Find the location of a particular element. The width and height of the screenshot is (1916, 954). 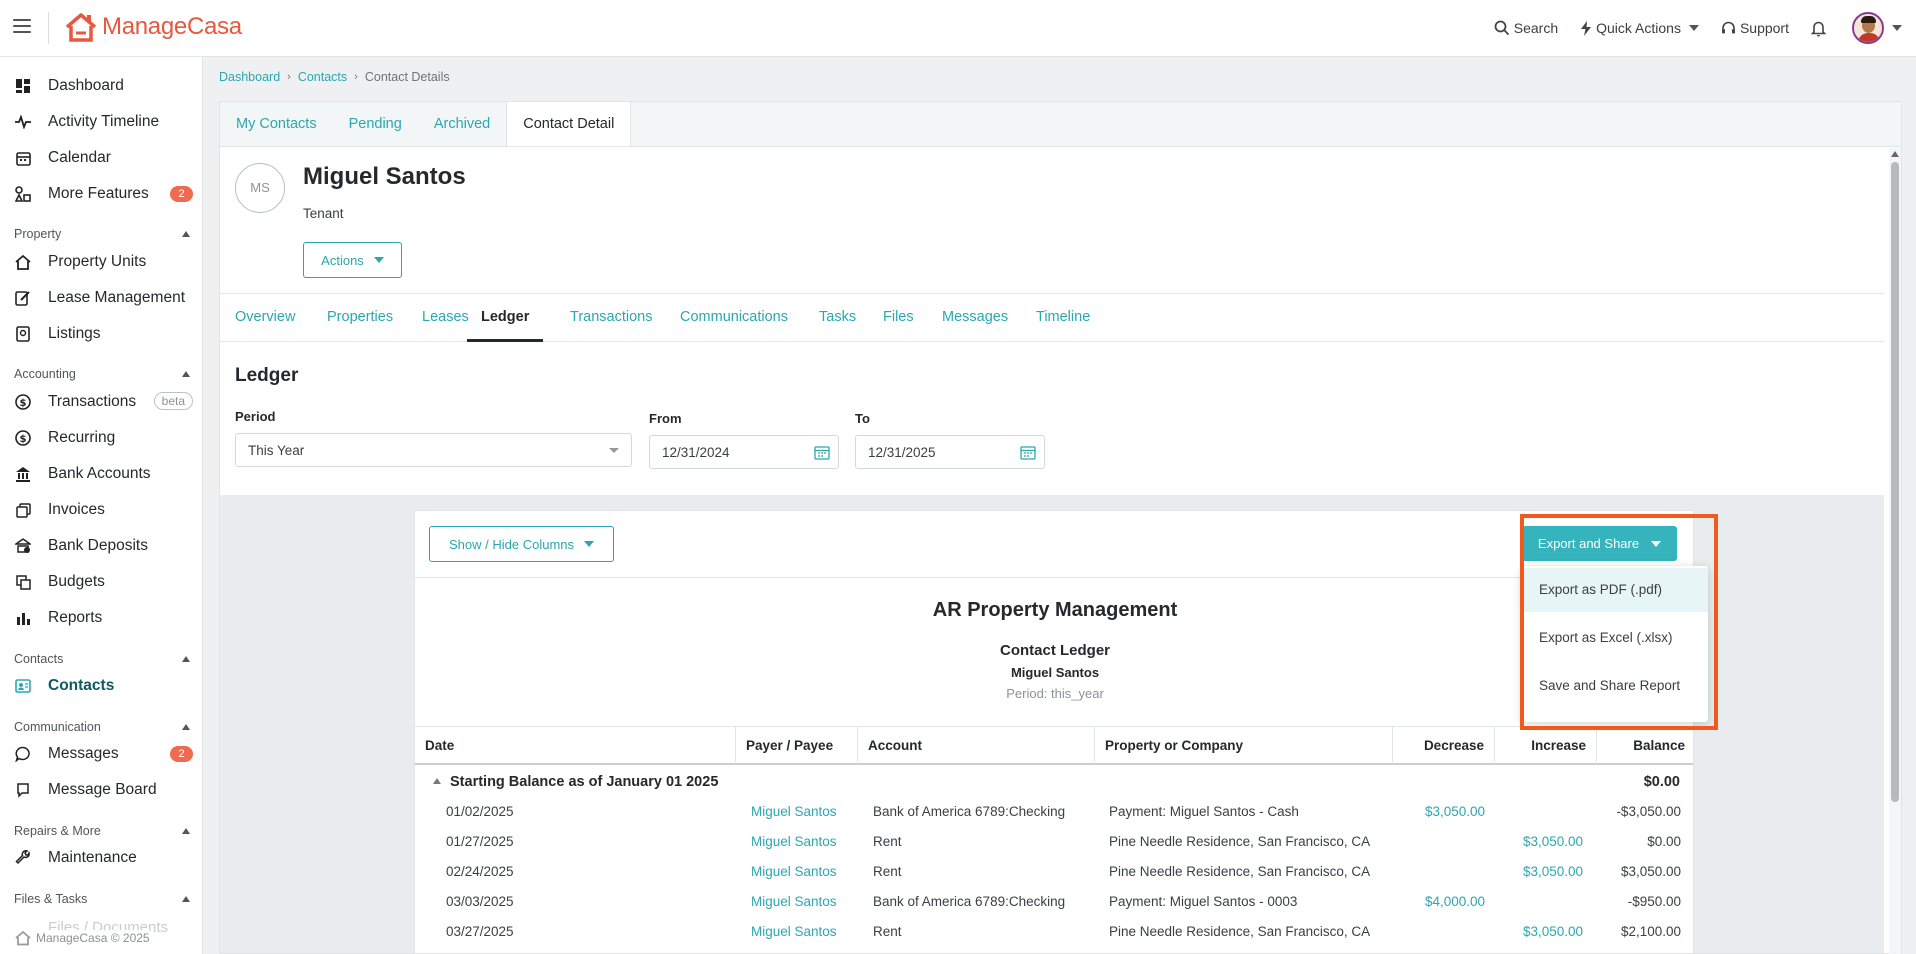

to-date-input: 12/31/2025 is located at coordinates (950, 452).